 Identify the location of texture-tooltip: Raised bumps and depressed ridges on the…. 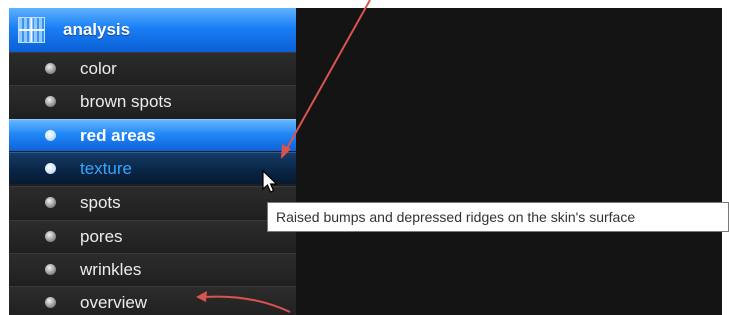
(498, 217).